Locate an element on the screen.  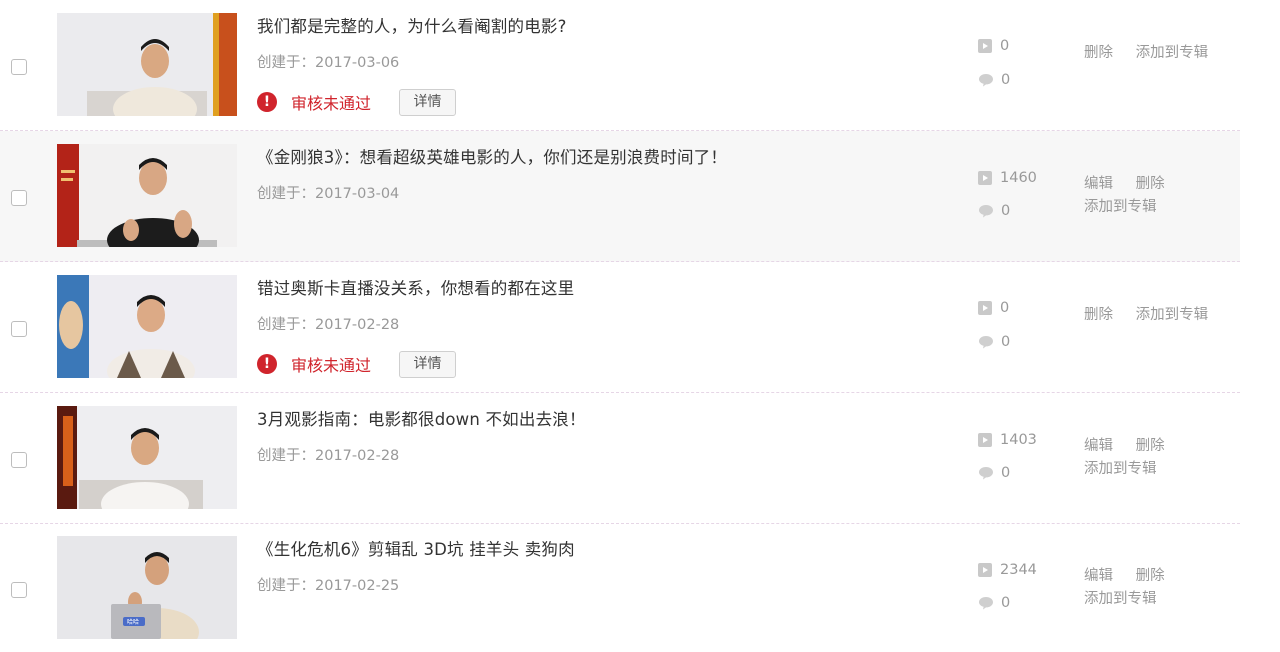
video-title: 《生化危机6》剪辑乱 3D坑 挂羊头 卖狗肉 is located at coordinates (416, 548).